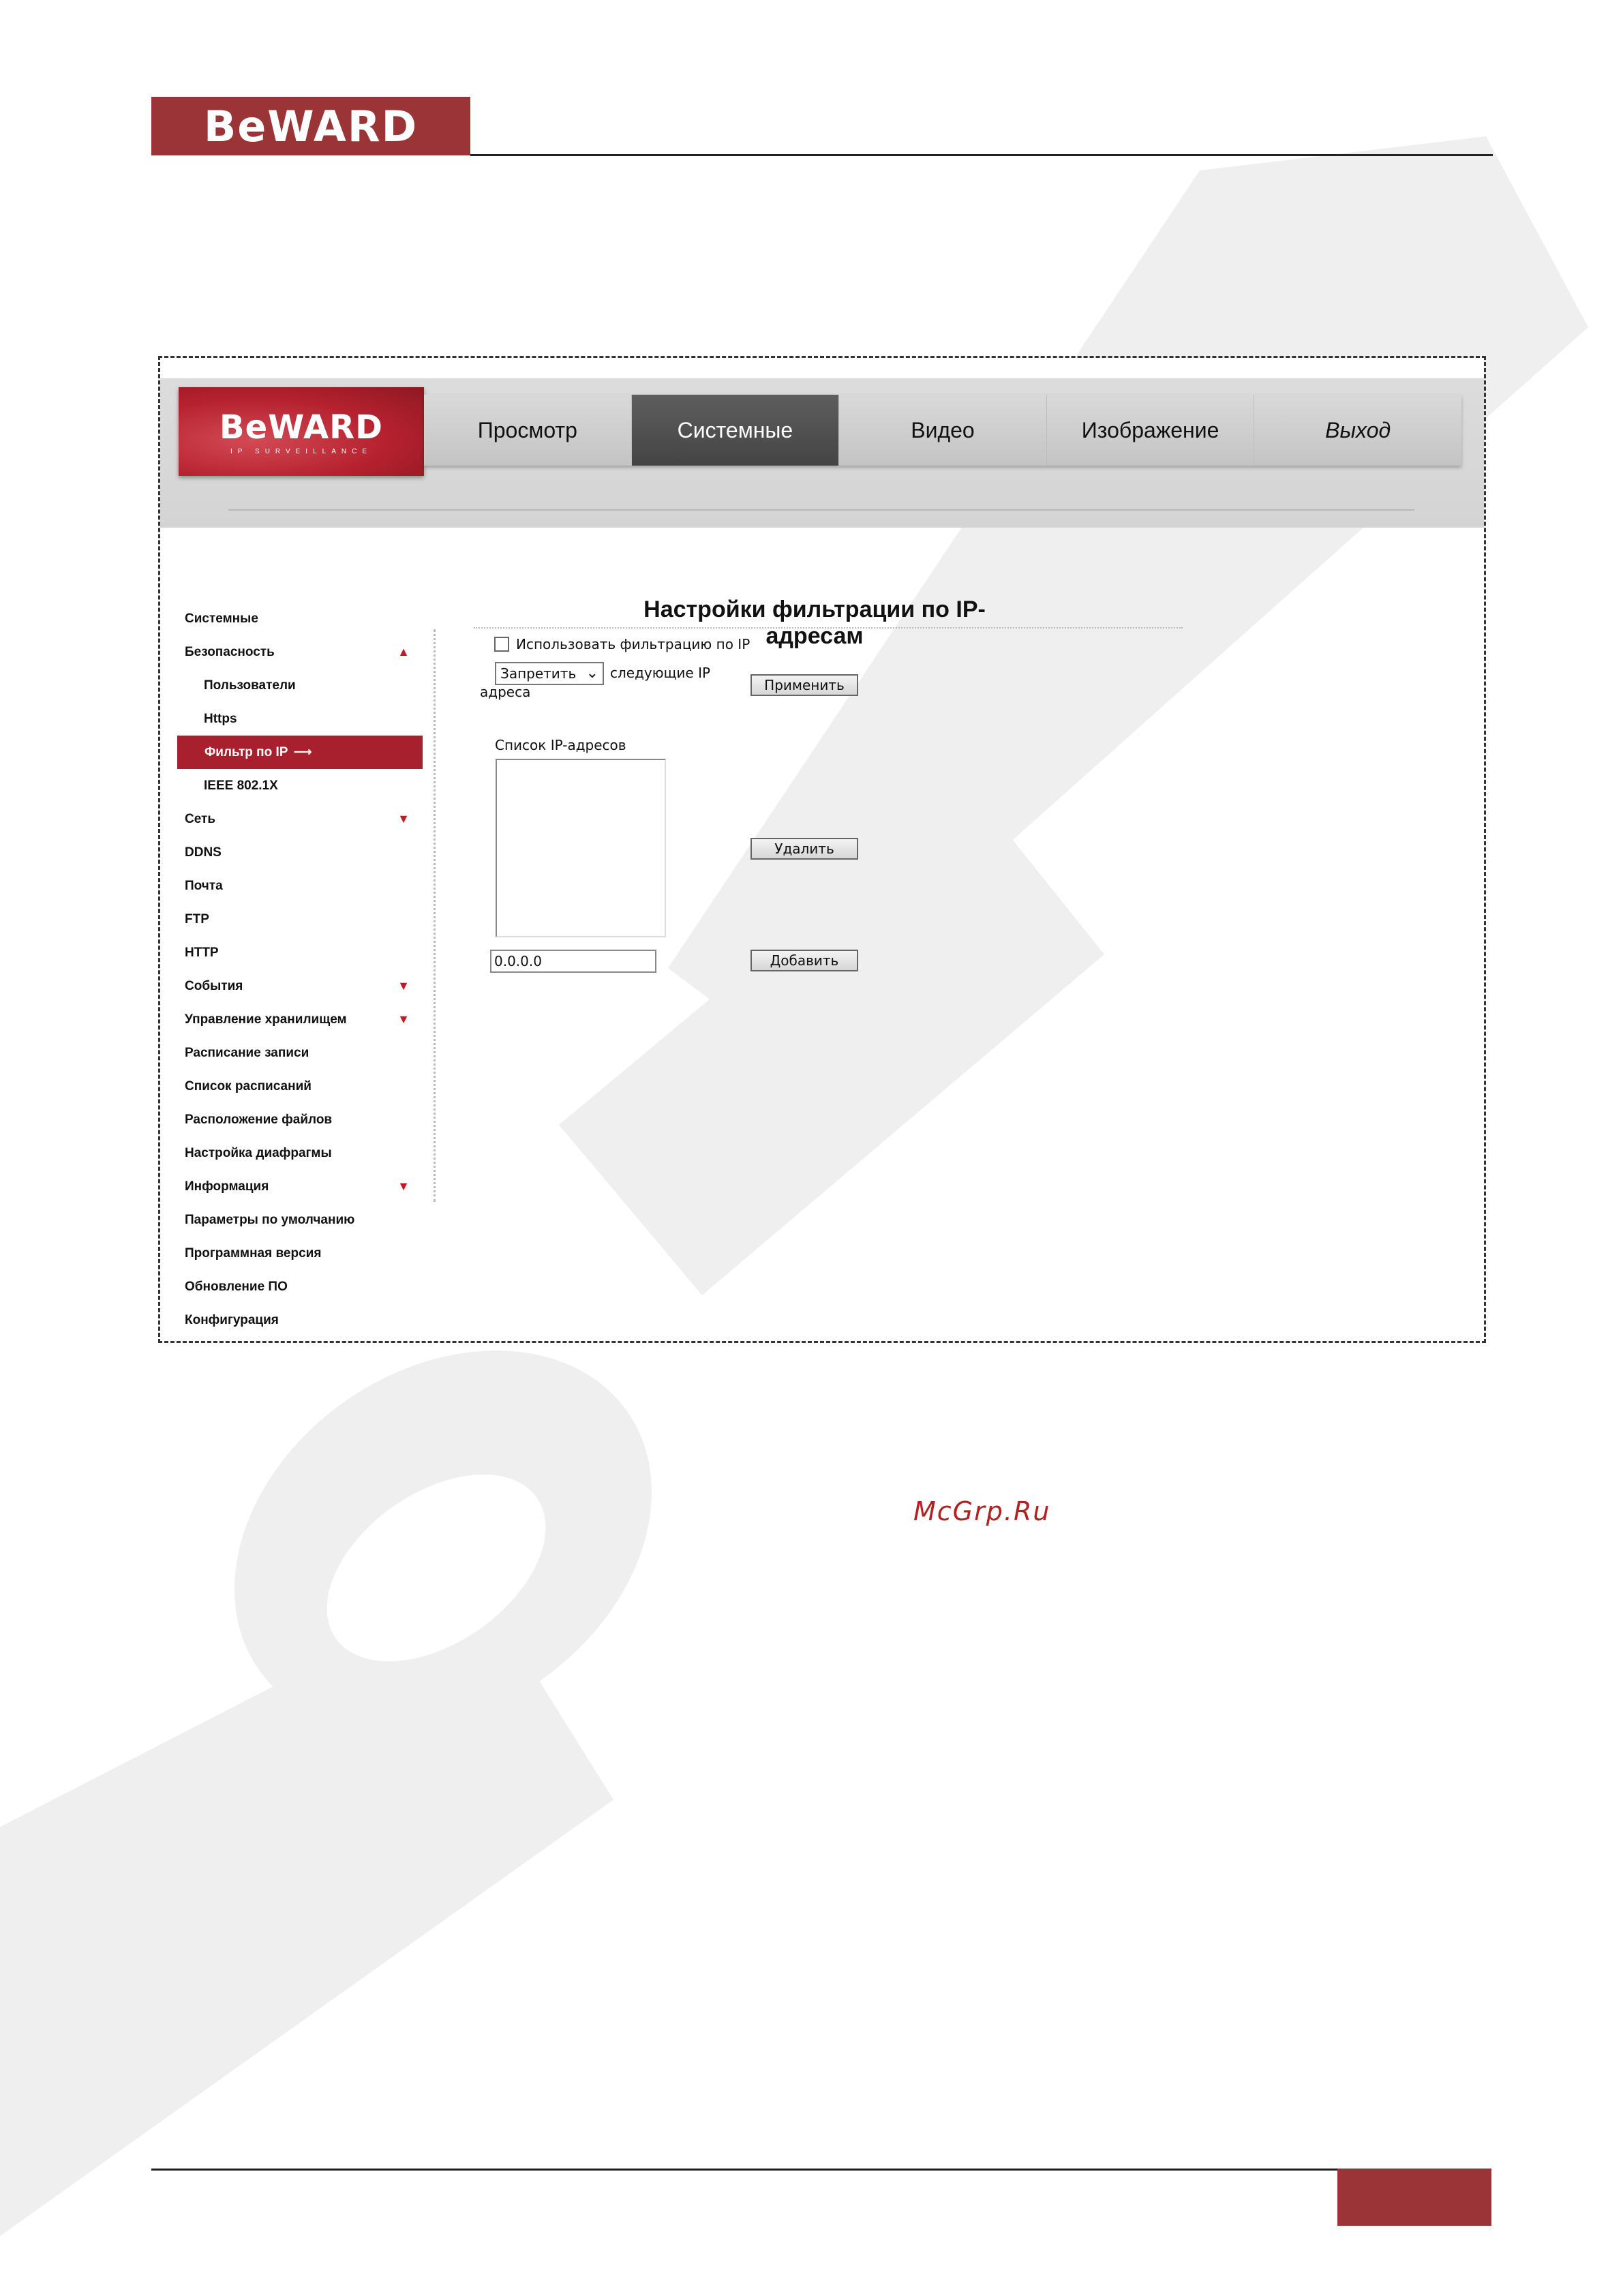 Image resolution: width=1623 pixels, height=2296 pixels. I want to click on sidebar-item-system: Системные, so click(303, 618).